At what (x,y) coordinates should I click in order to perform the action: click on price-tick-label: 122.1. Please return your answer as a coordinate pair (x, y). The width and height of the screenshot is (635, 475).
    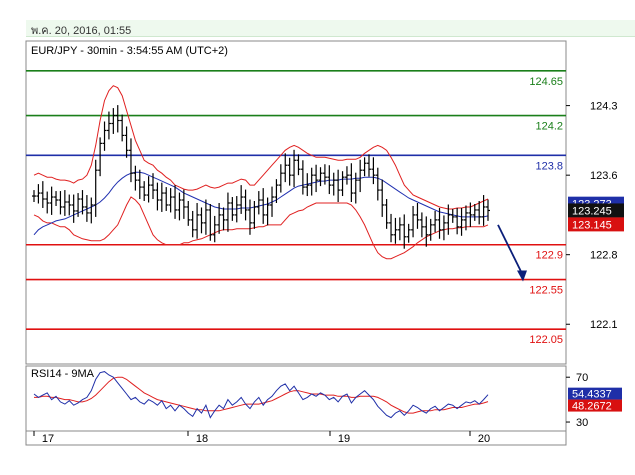
    Looking at the image, I should click on (604, 325).